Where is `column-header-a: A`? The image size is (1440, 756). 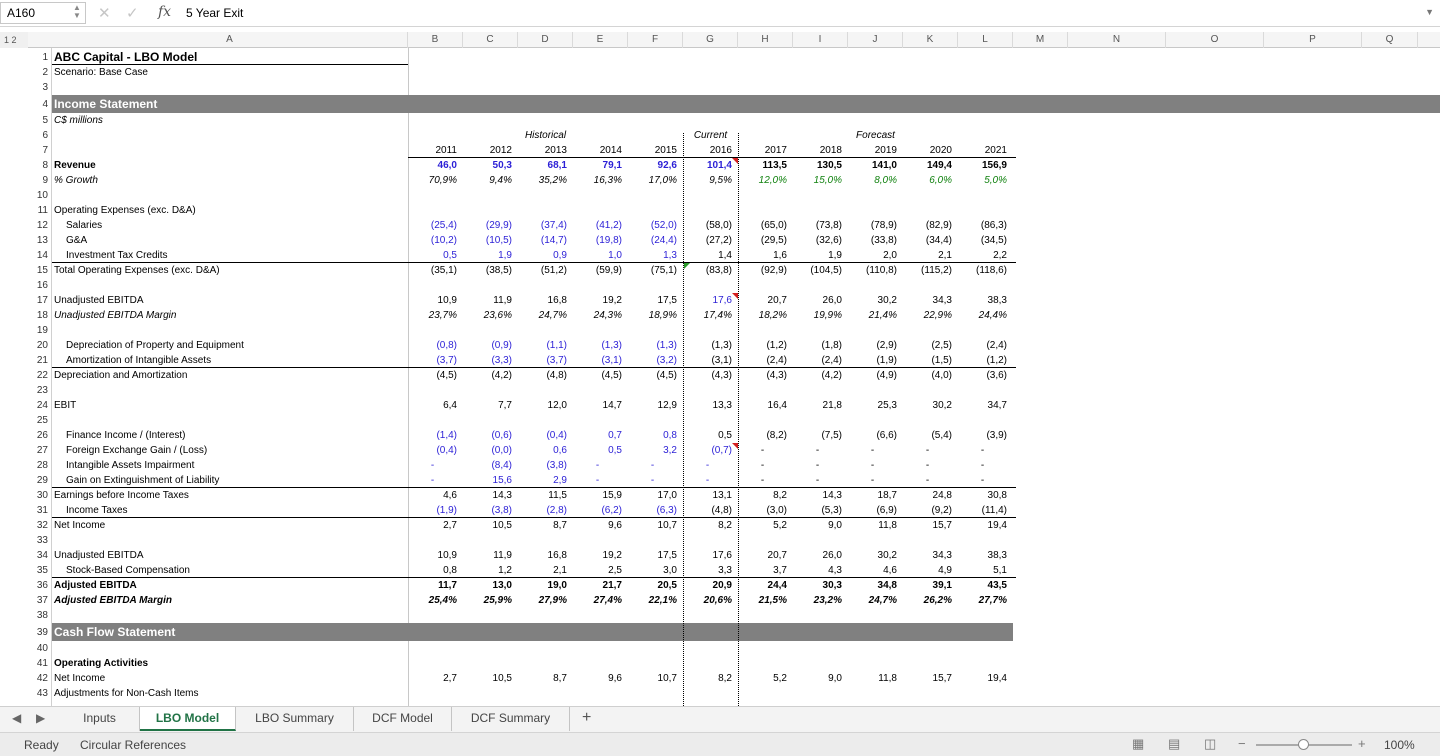
column-header-a: A is located at coordinates (230, 40).